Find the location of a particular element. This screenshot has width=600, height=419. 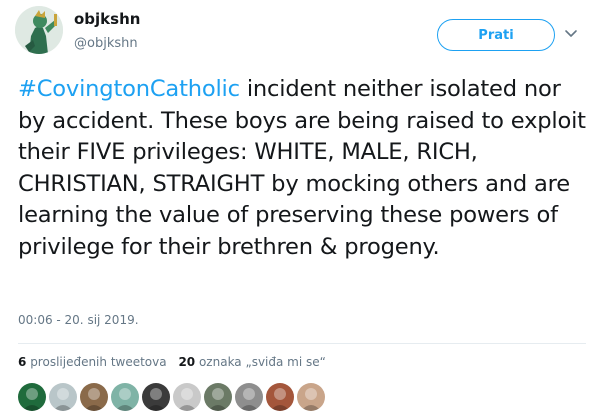

follow-button: Prati is located at coordinates (496, 35).